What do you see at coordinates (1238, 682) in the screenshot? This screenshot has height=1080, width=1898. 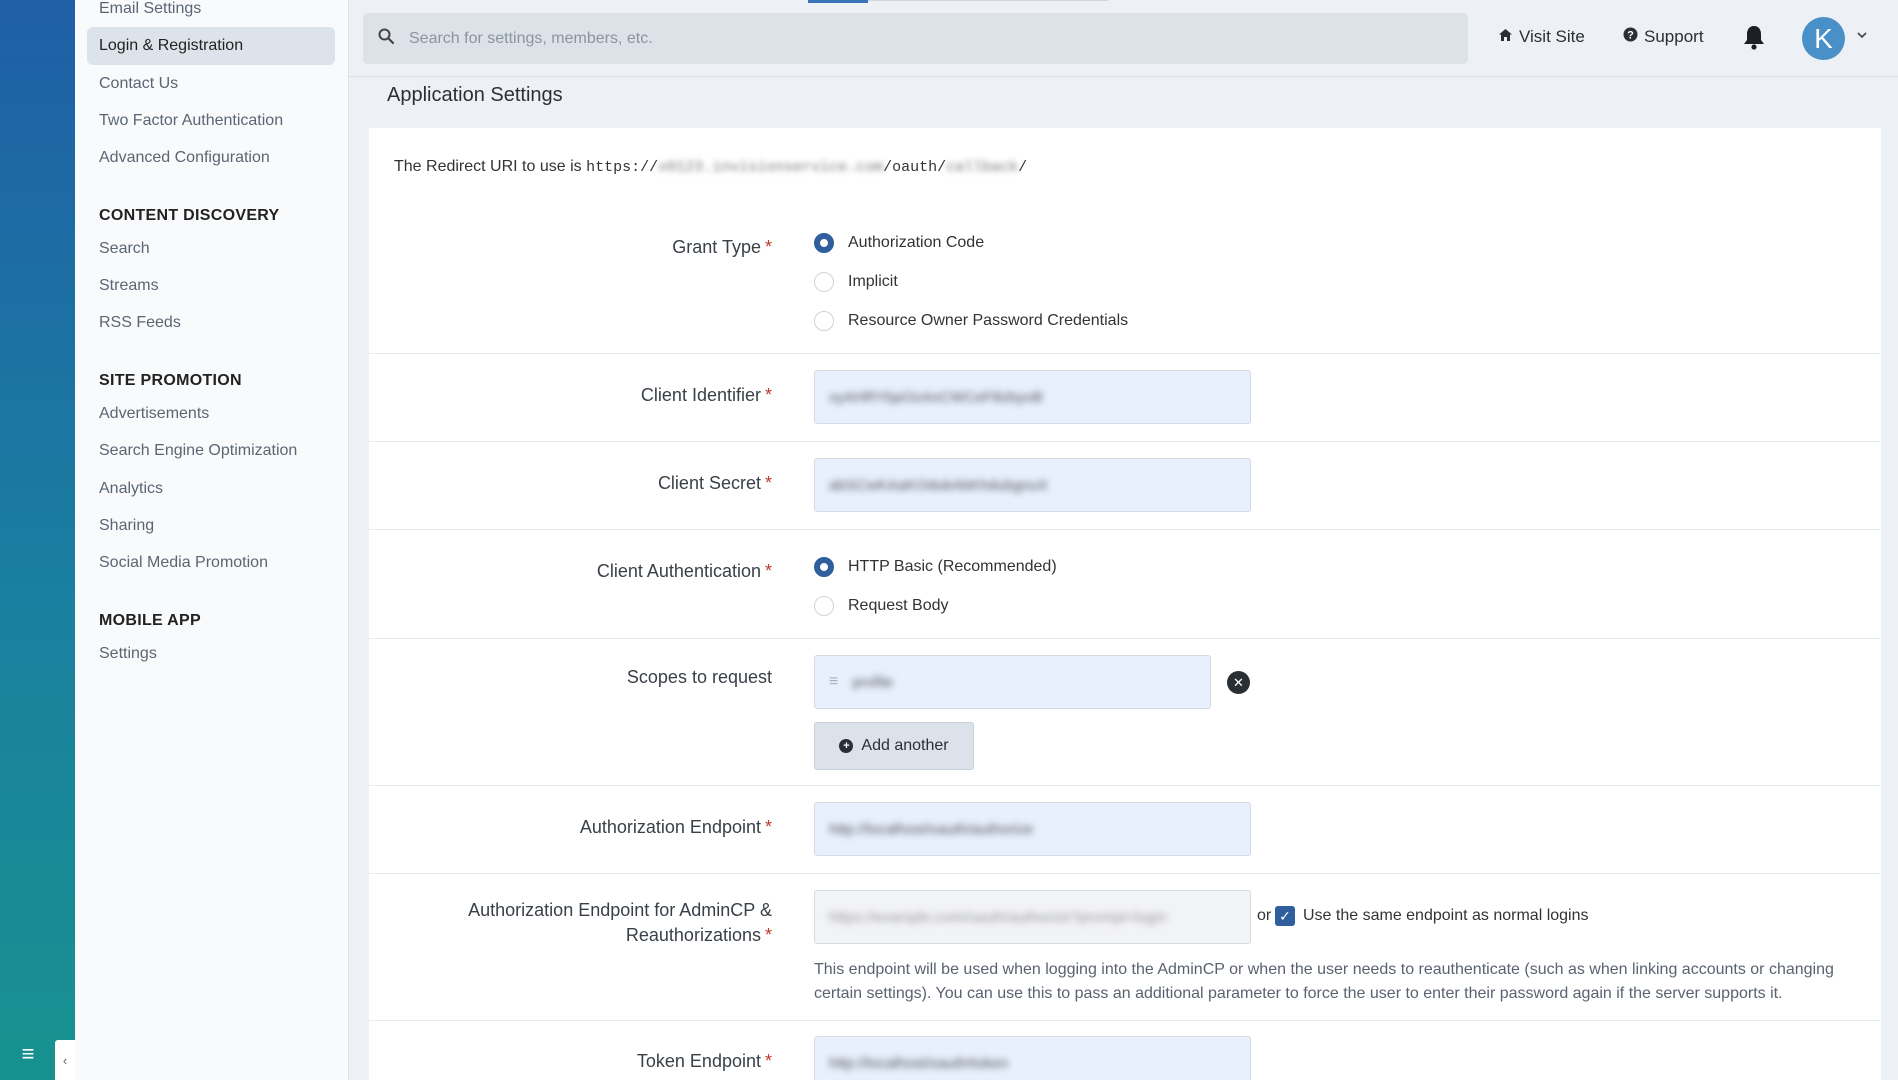 I see `remove-scope-icon: ✕` at bounding box center [1238, 682].